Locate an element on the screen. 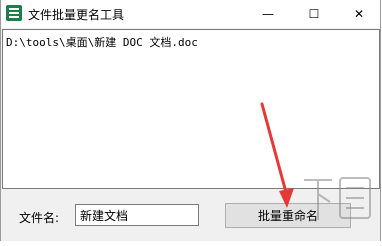 Image resolution: width=382 pixels, height=246 pixels. title-bar: 文件批量更名工具 — ☐ ✕ is located at coordinates (190, 14).